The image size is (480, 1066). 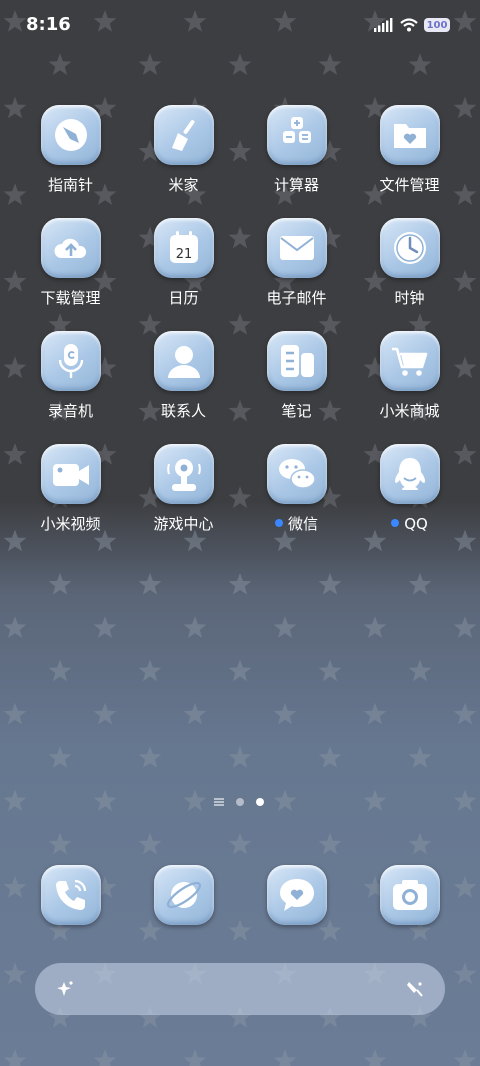 I want to click on app-notes: 笔记, so click(x=296, y=385).